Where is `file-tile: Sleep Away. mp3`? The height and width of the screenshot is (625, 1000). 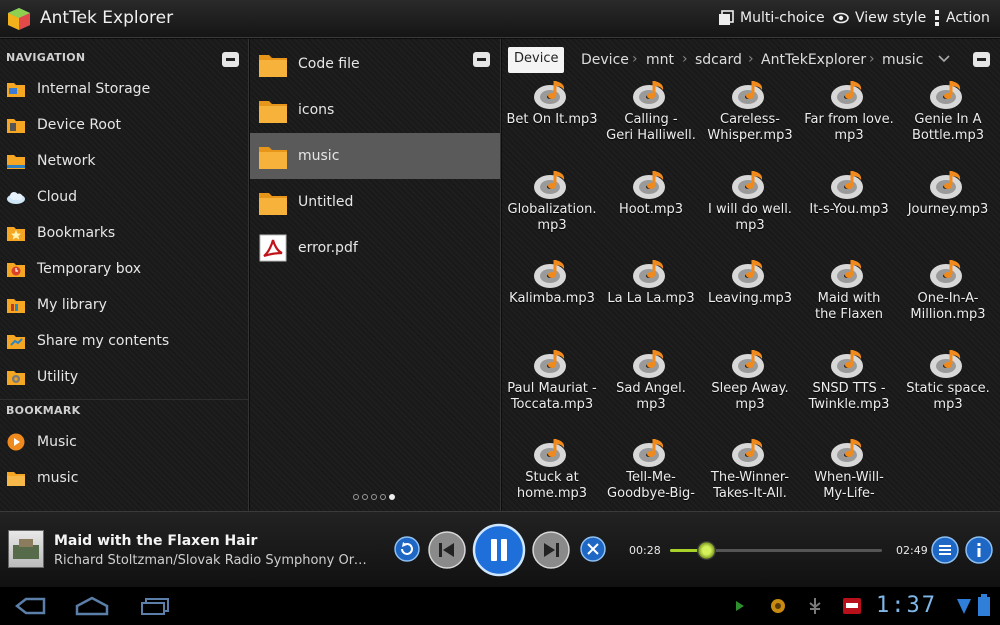 file-tile: Sleep Away. mp3 is located at coordinates (750, 390).